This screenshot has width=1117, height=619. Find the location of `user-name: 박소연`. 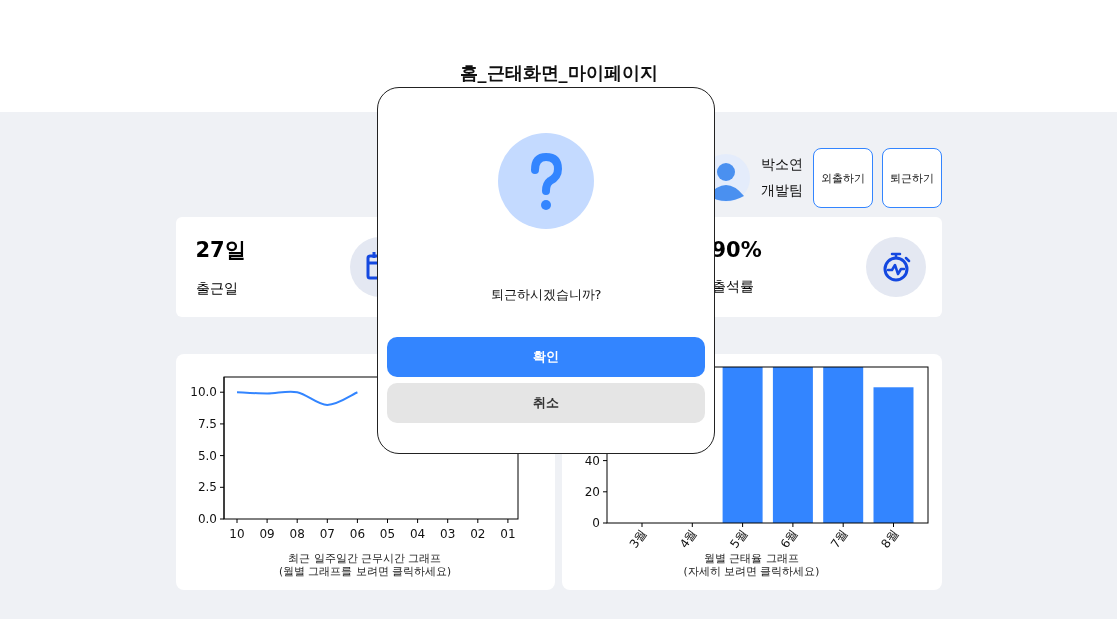

user-name: 박소연 is located at coordinates (781, 165).